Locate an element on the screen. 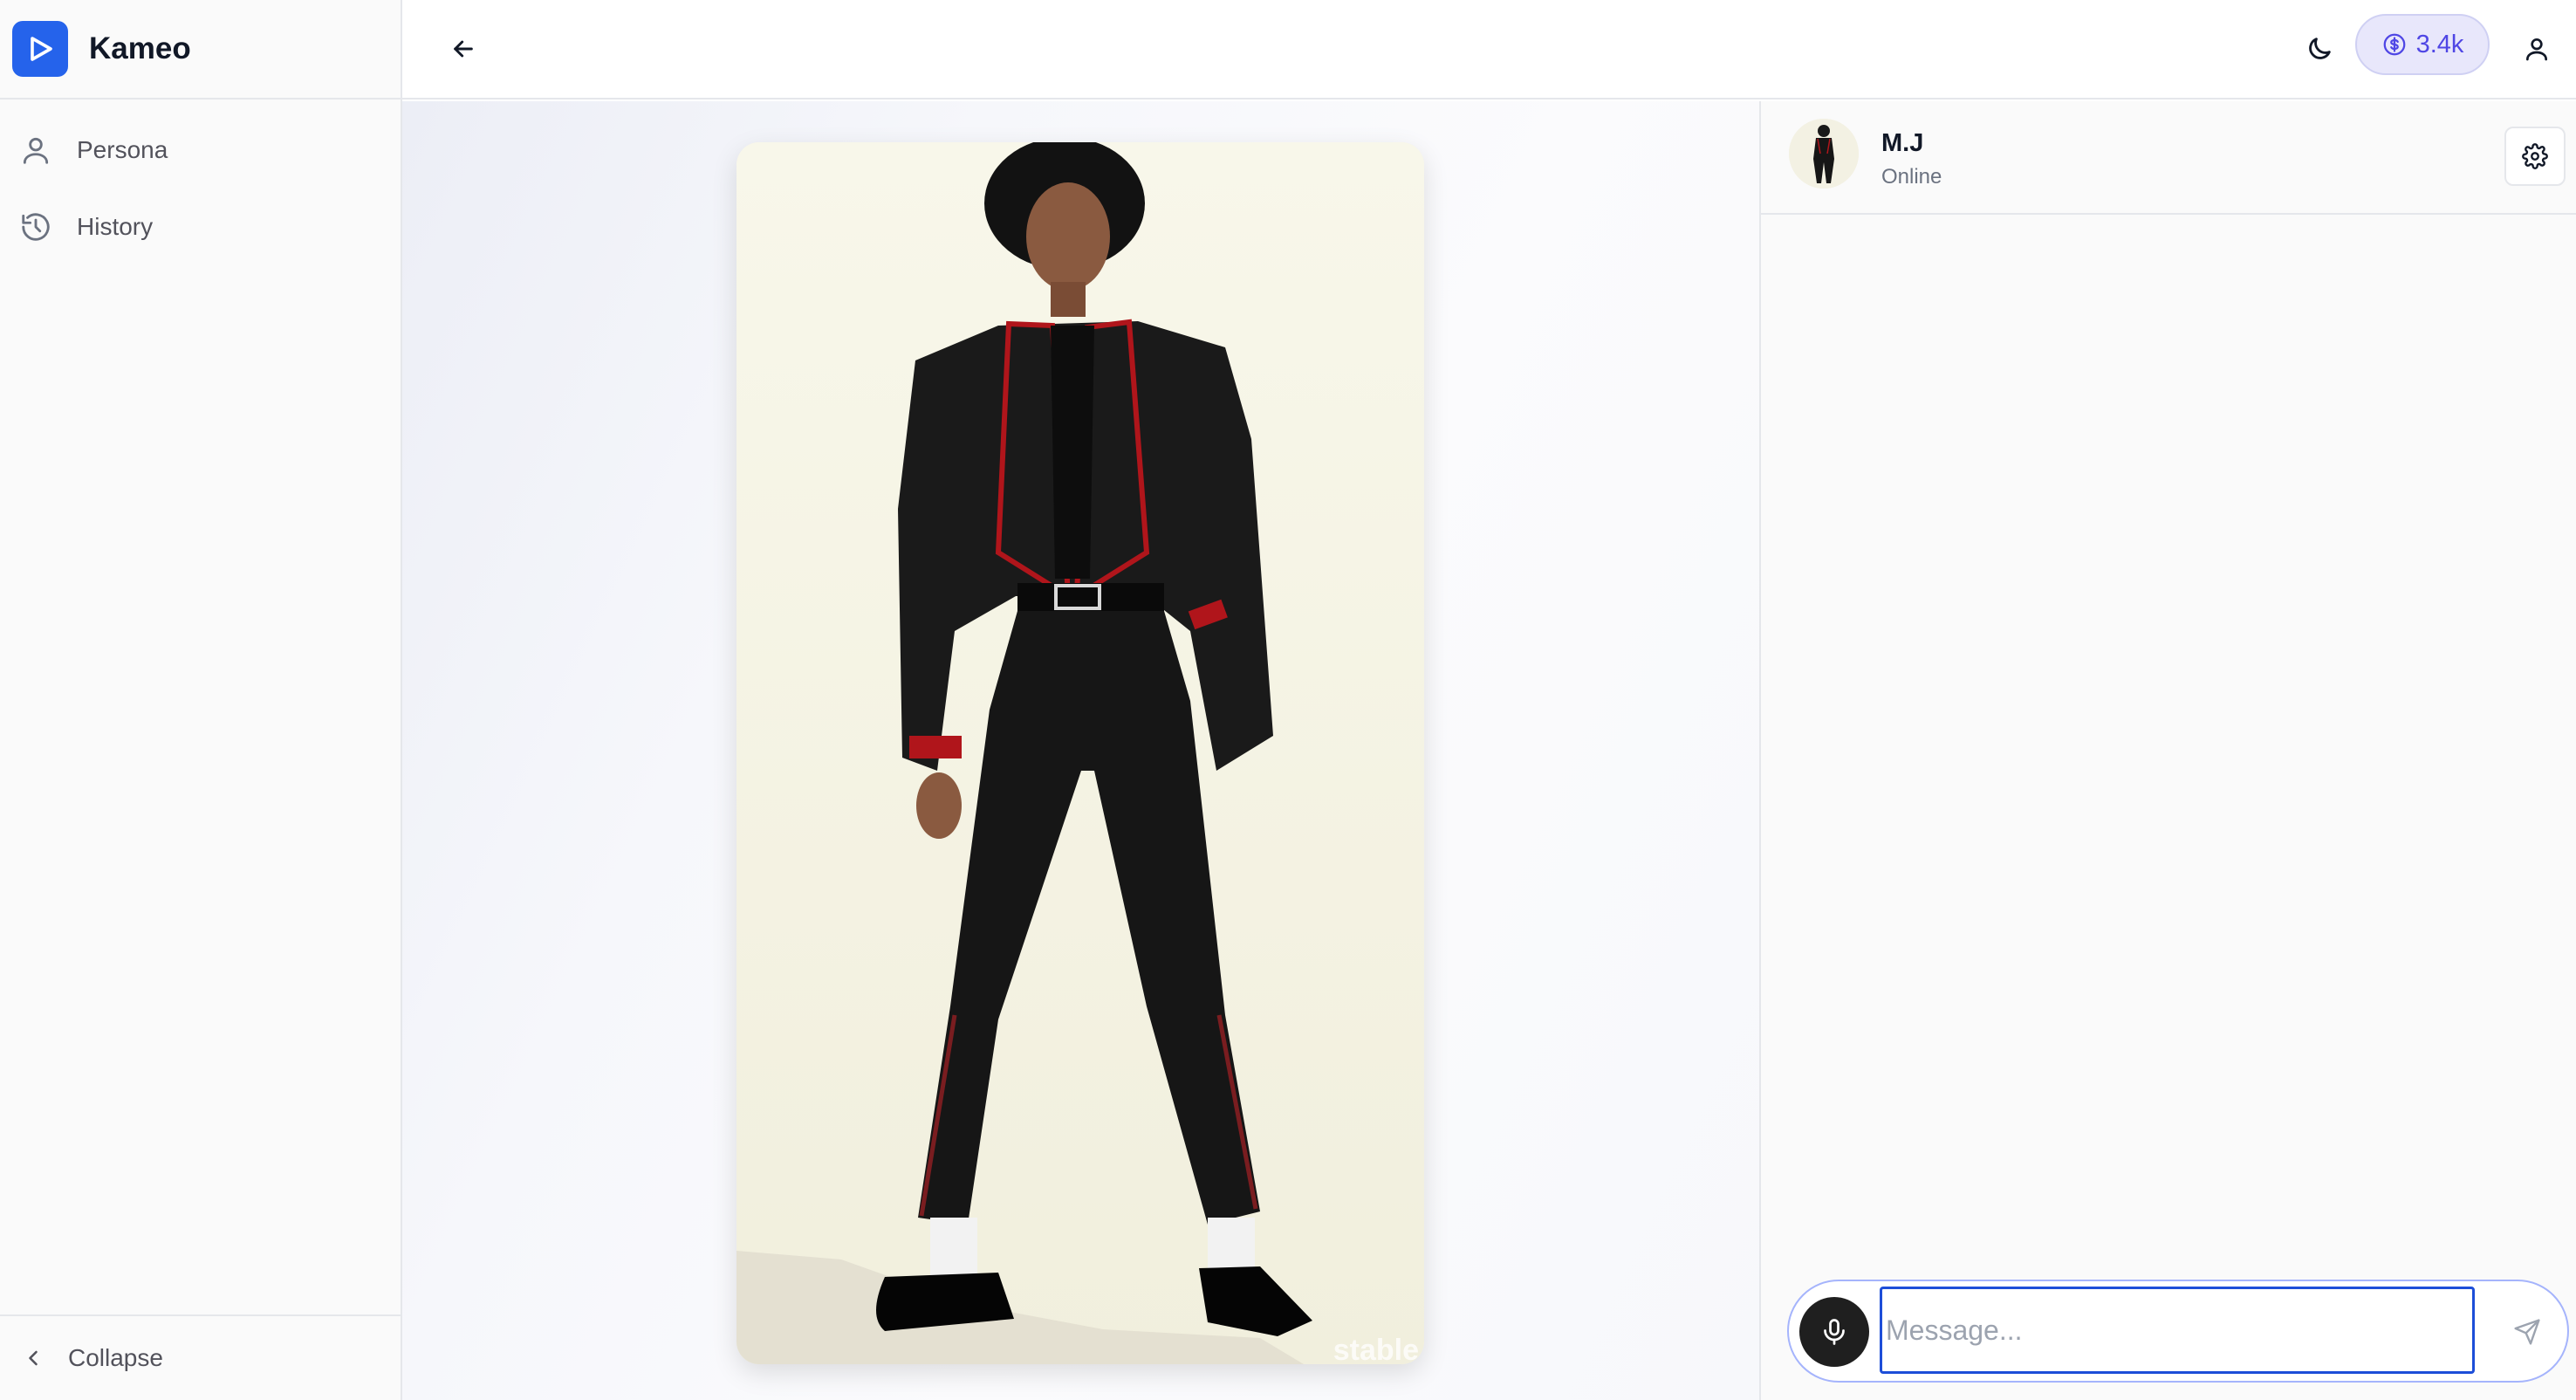 This screenshot has width=2576, height=1400. message-input is located at coordinates (2177, 1330).